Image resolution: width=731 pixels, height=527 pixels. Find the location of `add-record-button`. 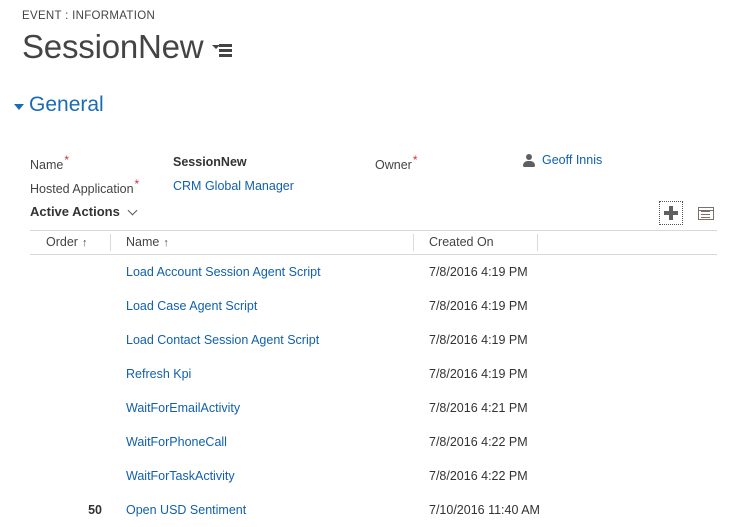

add-record-button is located at coordinates (671, 213).